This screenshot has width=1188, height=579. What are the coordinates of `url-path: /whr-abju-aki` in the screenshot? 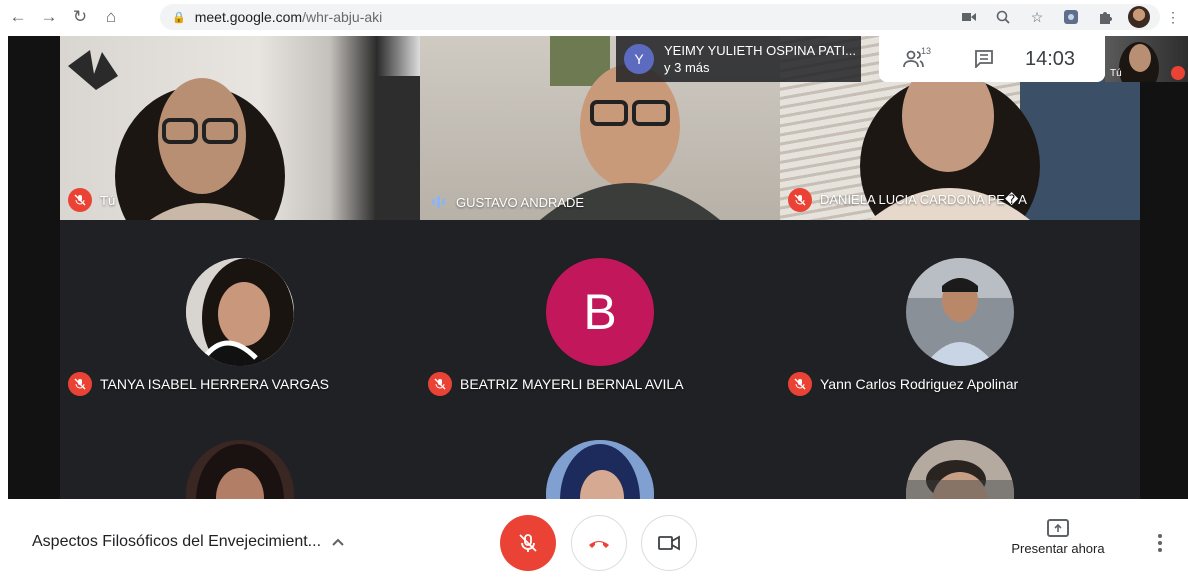 It's located at (342, 17).